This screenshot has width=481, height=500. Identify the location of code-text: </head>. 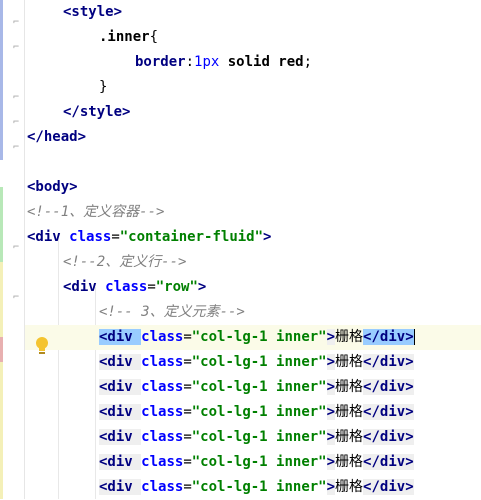
(56, 137).